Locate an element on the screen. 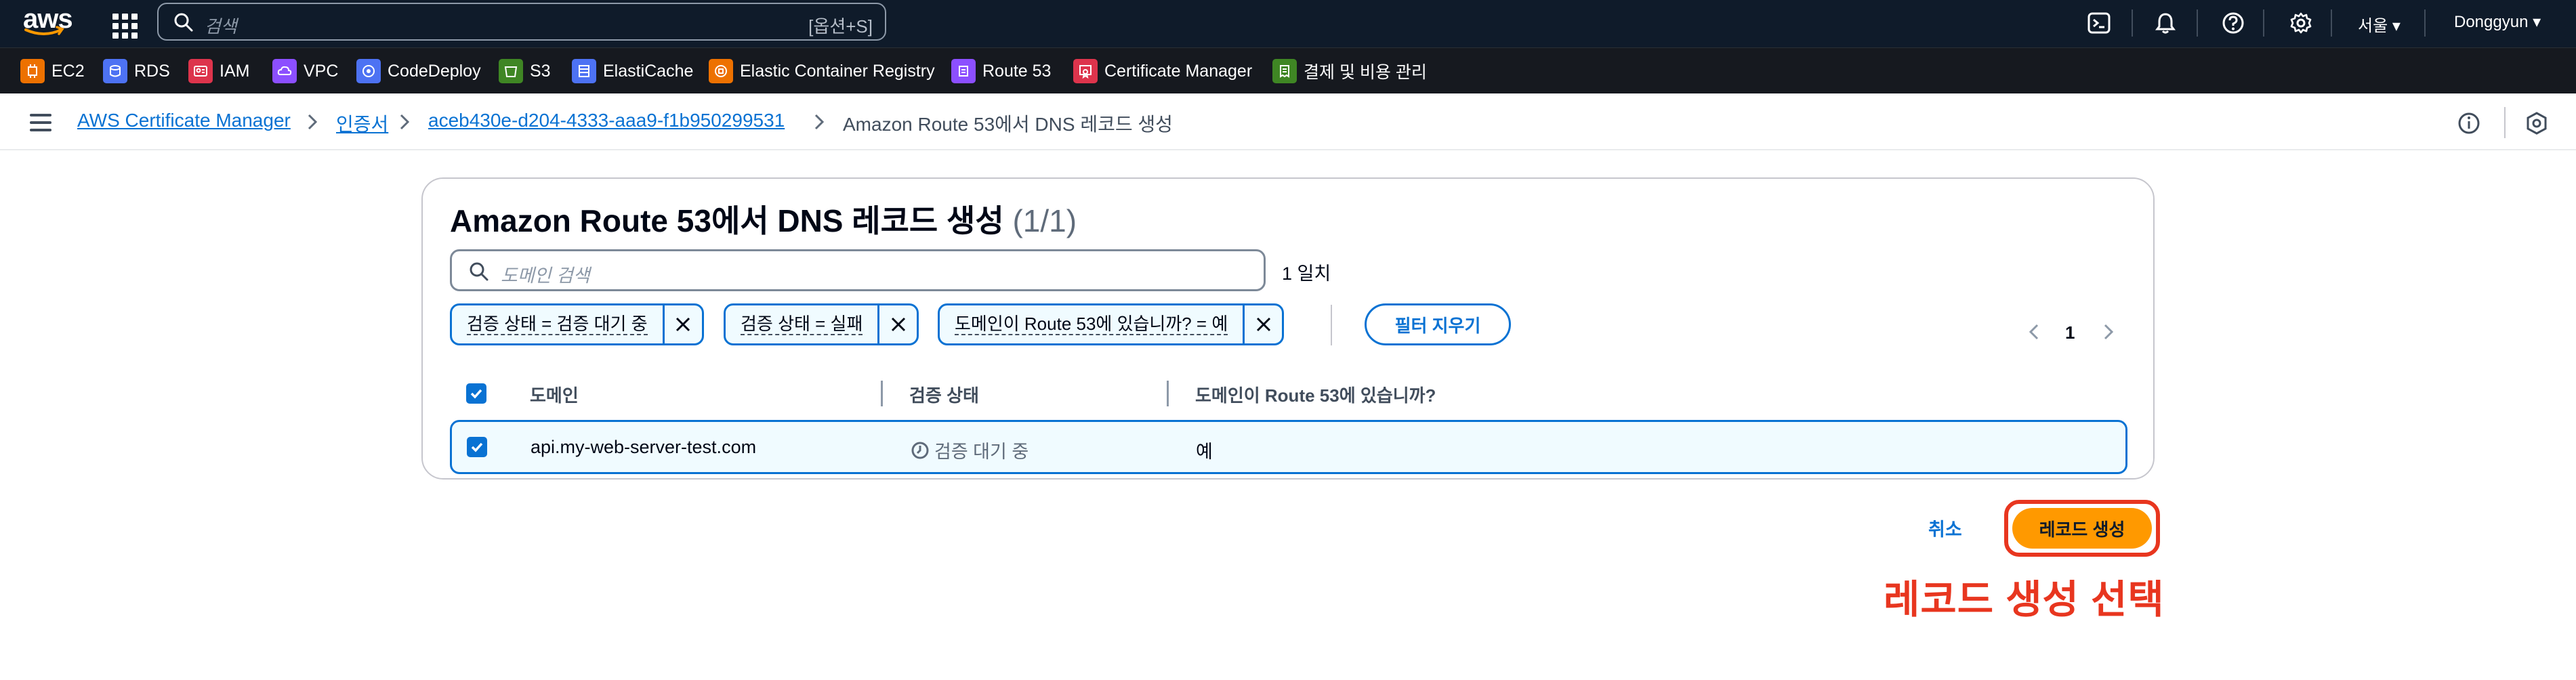  favorite-label: Certificate Manager is located at coordinates (1178, 71).